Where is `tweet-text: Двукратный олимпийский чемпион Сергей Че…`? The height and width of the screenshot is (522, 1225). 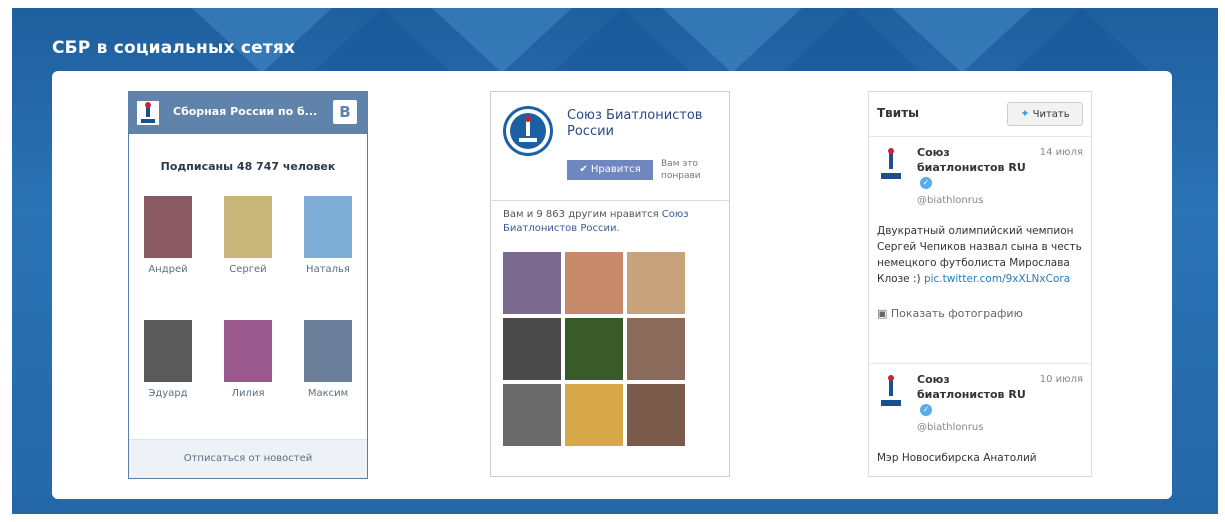 tweet-text: Двукратный олимпийский чемпион Сергей Че… is located at coordinates (980, 255).